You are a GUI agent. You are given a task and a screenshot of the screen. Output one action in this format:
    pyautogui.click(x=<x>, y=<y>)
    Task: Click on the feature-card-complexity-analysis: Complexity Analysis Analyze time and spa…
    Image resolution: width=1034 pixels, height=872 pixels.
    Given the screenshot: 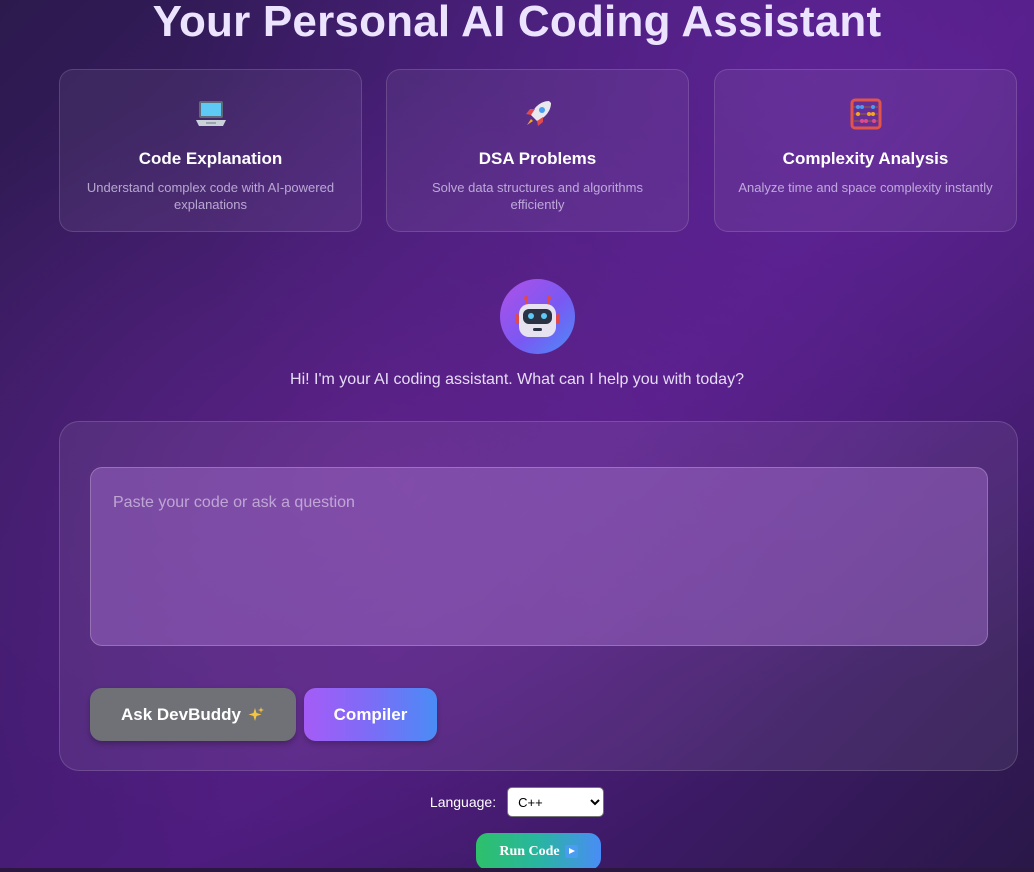 What is the action you would take?
    pyautogui.click(x=865, y=150)
    